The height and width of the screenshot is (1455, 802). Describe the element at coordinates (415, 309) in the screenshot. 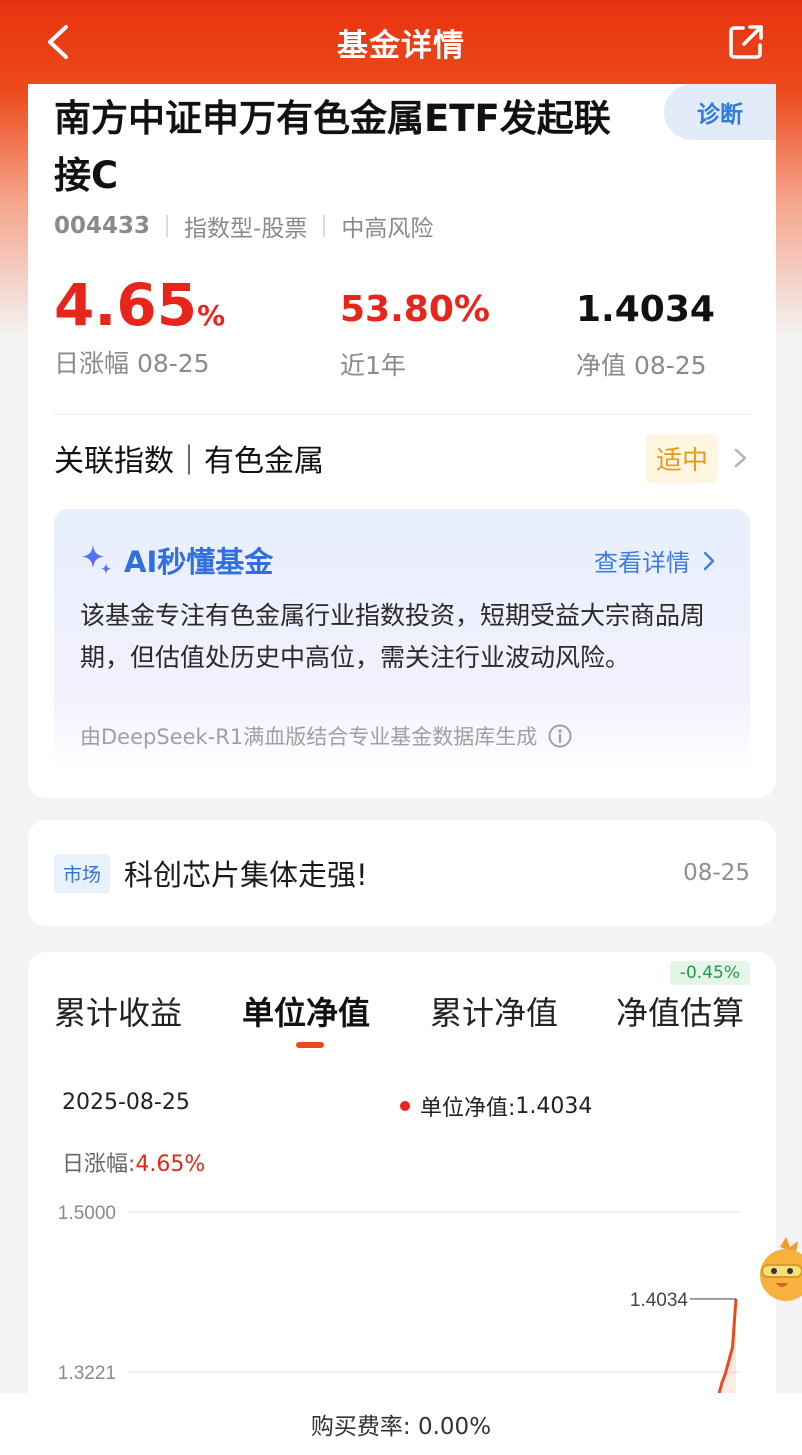

I see `year-return-value: 53.80%` at that location.